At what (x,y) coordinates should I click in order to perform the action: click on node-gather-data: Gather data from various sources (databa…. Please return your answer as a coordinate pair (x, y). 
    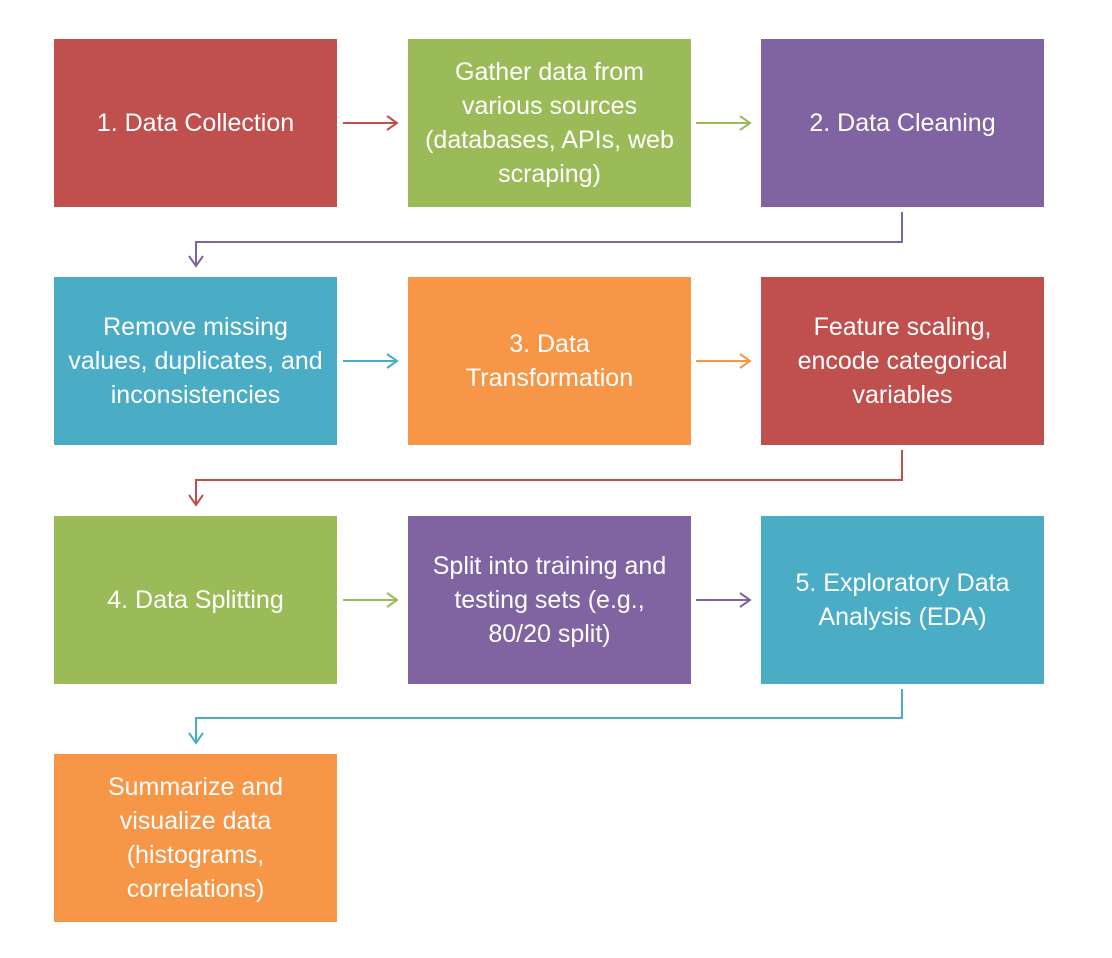
    Looking at the image, I should click on (549, 123).